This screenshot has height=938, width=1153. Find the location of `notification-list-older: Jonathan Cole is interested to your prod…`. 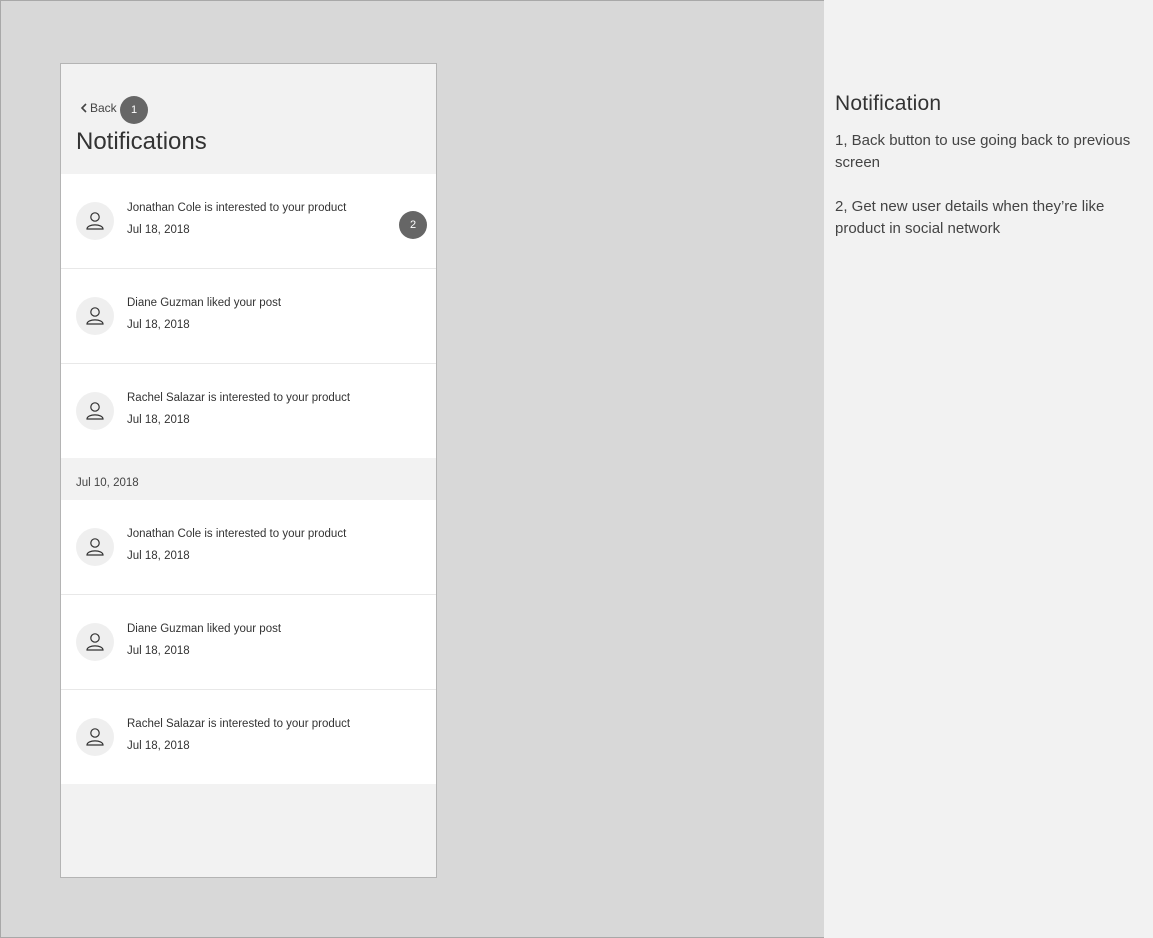

notification-list-older: Jonathan Cole is interested to your prod… is located at coordinates (248, 642).